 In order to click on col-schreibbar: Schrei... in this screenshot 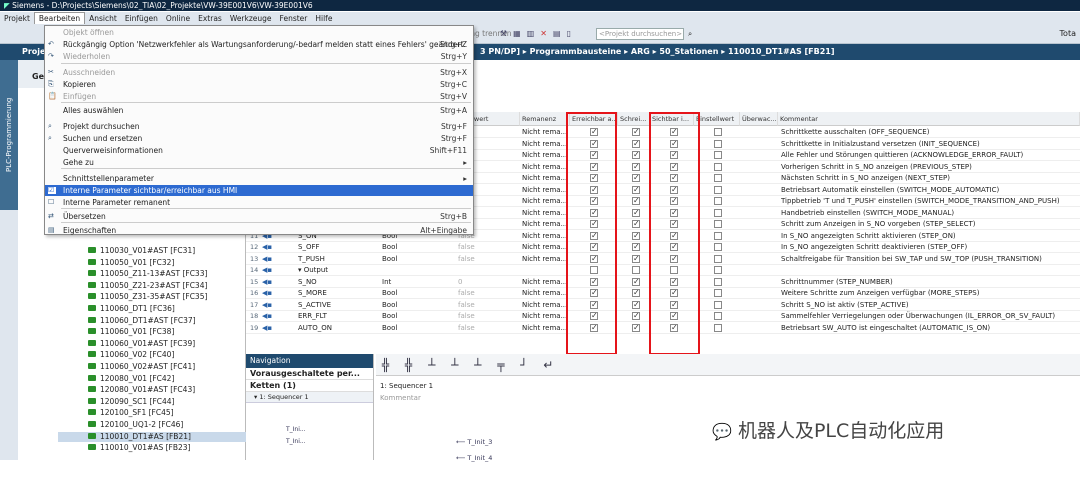, I will do `click(634, 119)`.